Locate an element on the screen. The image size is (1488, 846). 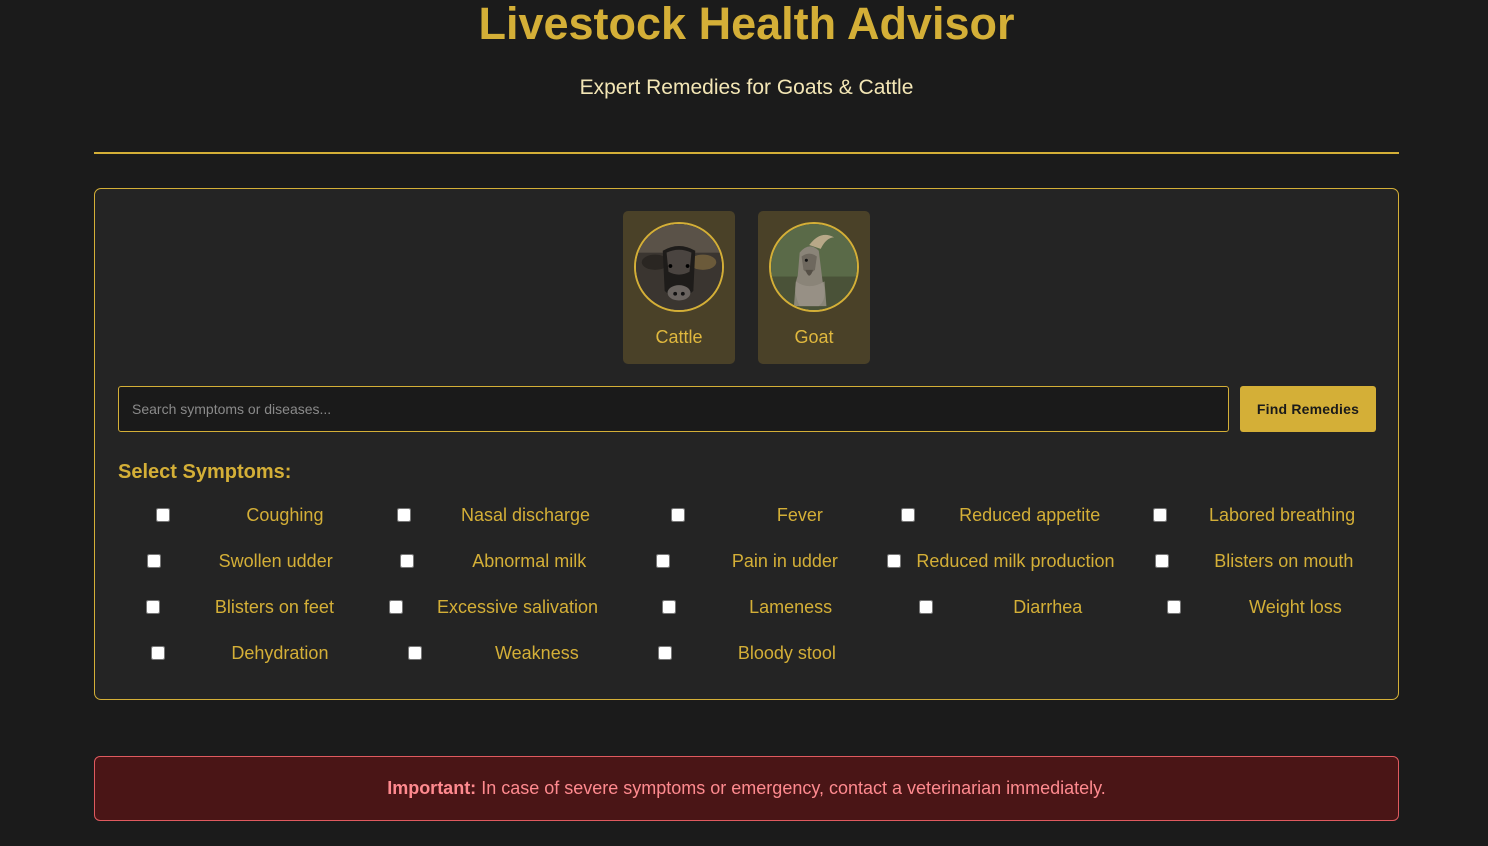
search-input is located at coordinates (673, 409).